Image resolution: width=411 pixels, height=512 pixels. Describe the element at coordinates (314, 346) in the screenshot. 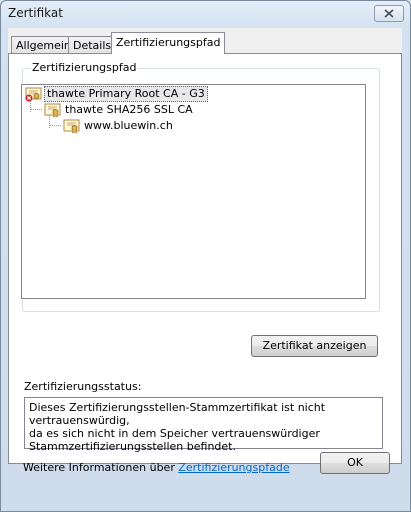

I see `view-certificate-button: Zertifikat anzeigen` at that location.